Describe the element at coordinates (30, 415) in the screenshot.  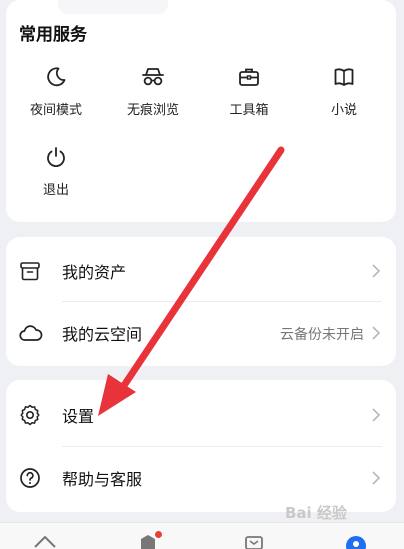
I see `gear-icon` at that location.